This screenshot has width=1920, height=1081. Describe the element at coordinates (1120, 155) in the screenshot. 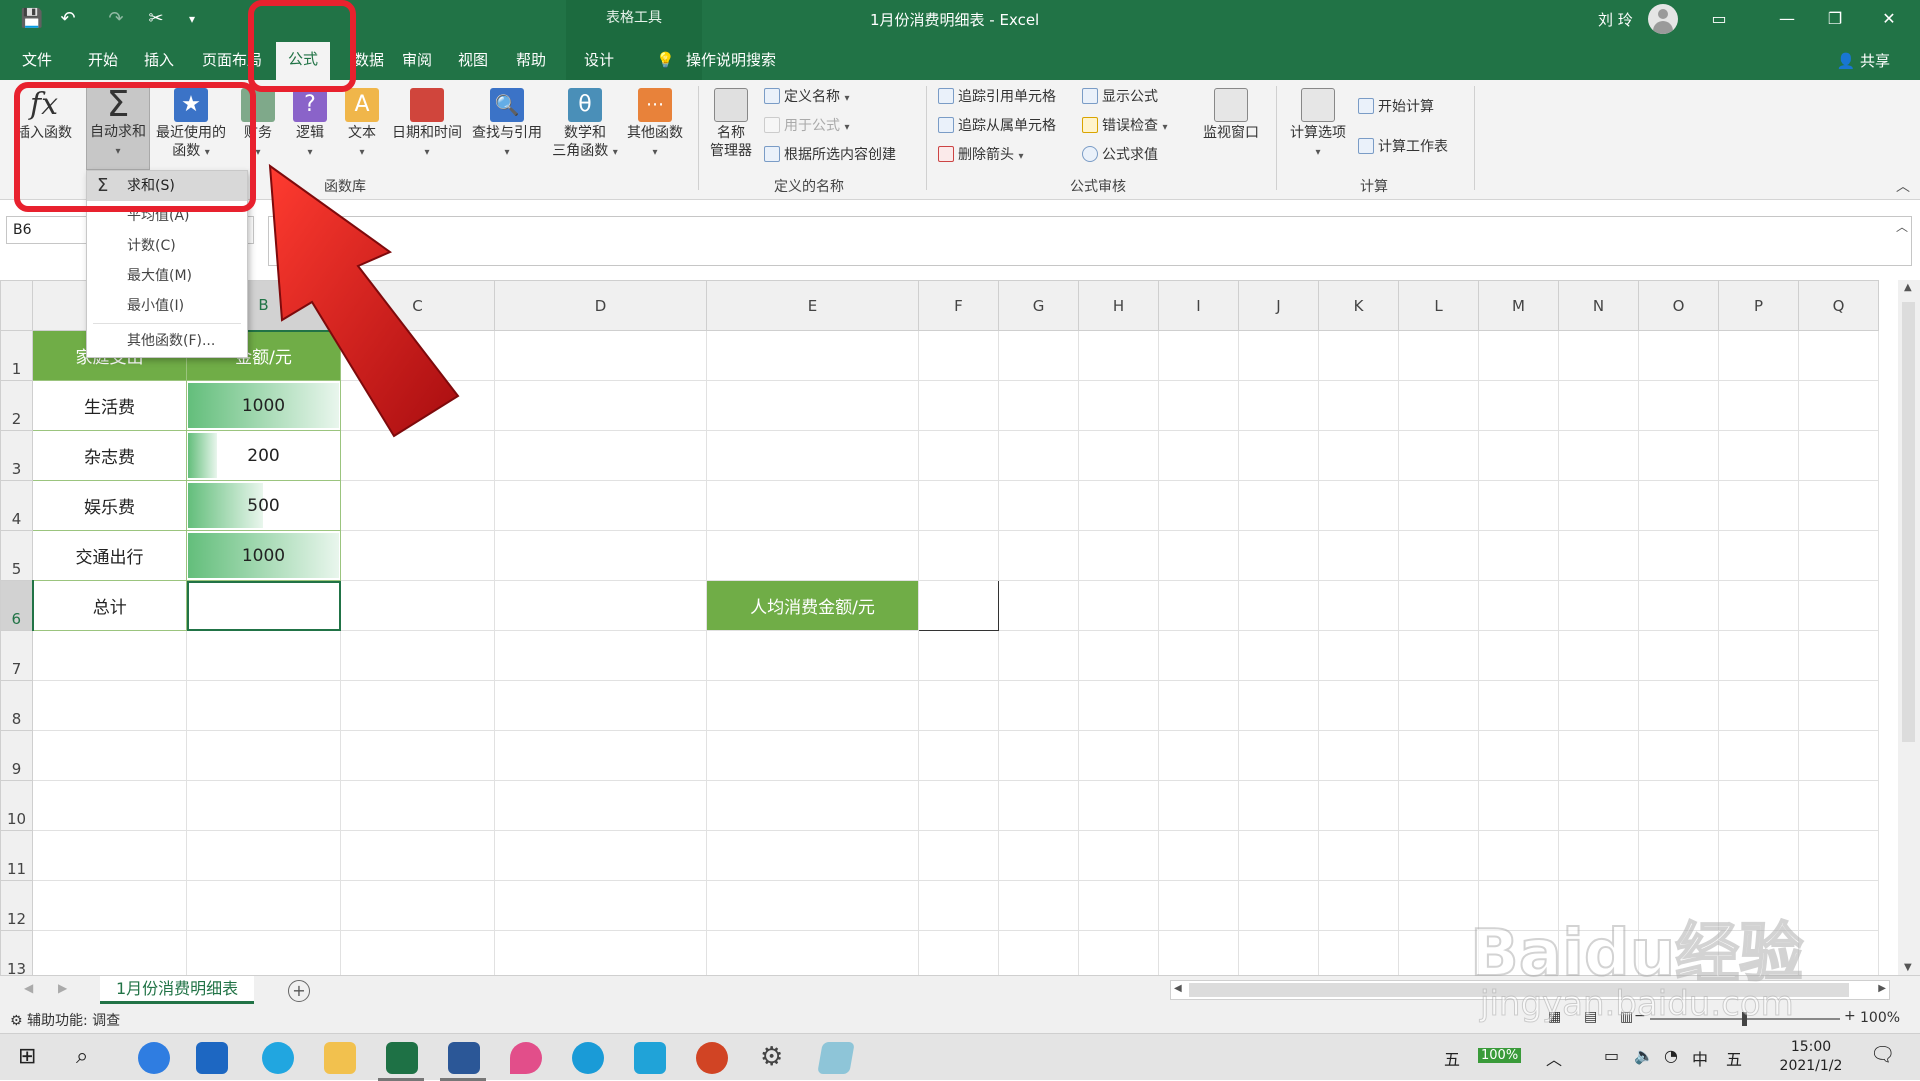

I see `evaluate-formula-button: 公式求值` at that location.